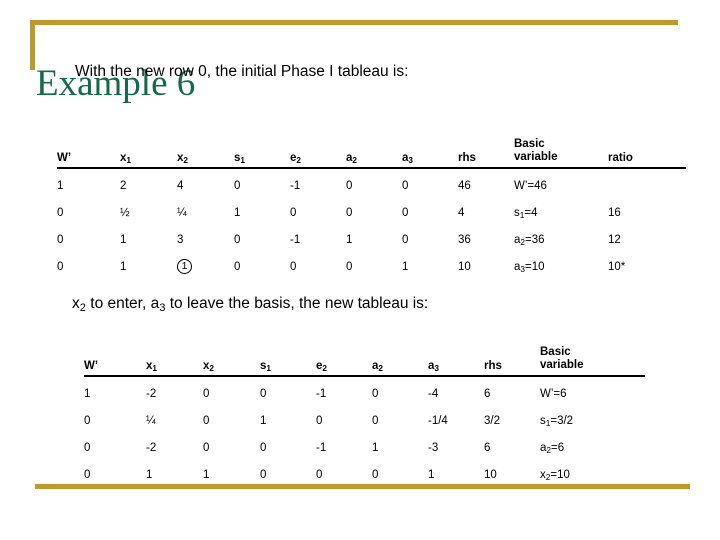 This screenshot has height=540, width=720. I want to click on accent-rule-top-horizontal, so click(354, 22).